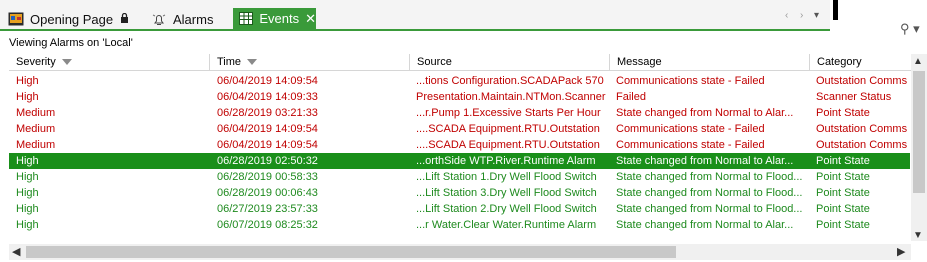  Describe the element at coordinates (267, 113) in the screenshot. I see `cell-time: 06/28/2019 03:21:33` at that location.